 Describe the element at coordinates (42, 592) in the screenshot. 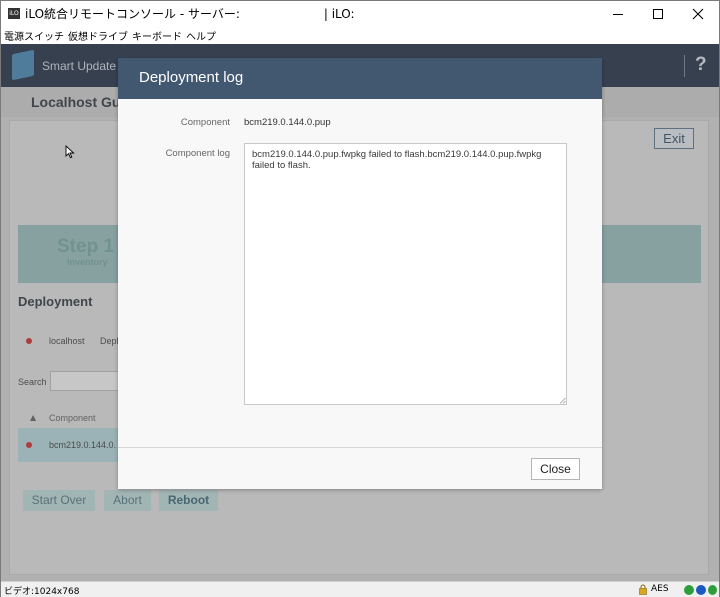

I see `video-resolution: ビデオ:1024x768` at that location.